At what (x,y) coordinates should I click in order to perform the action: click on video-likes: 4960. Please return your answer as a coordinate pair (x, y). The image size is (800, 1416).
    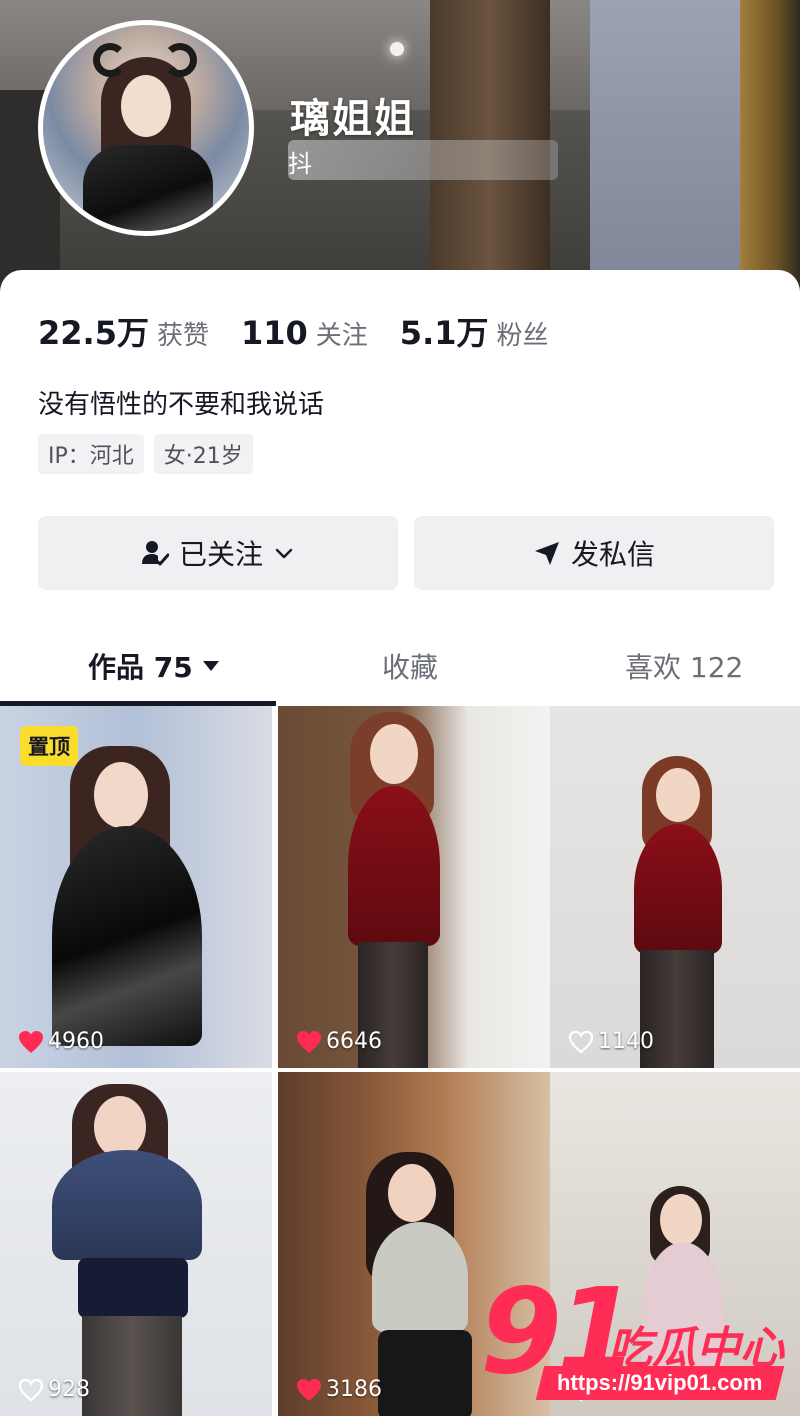
    Looking at the image, I should click on (61, 1041).